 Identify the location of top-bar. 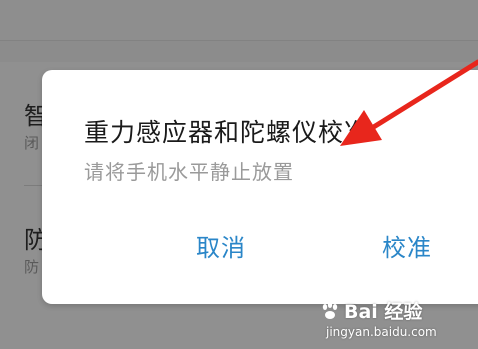
(239, 20).